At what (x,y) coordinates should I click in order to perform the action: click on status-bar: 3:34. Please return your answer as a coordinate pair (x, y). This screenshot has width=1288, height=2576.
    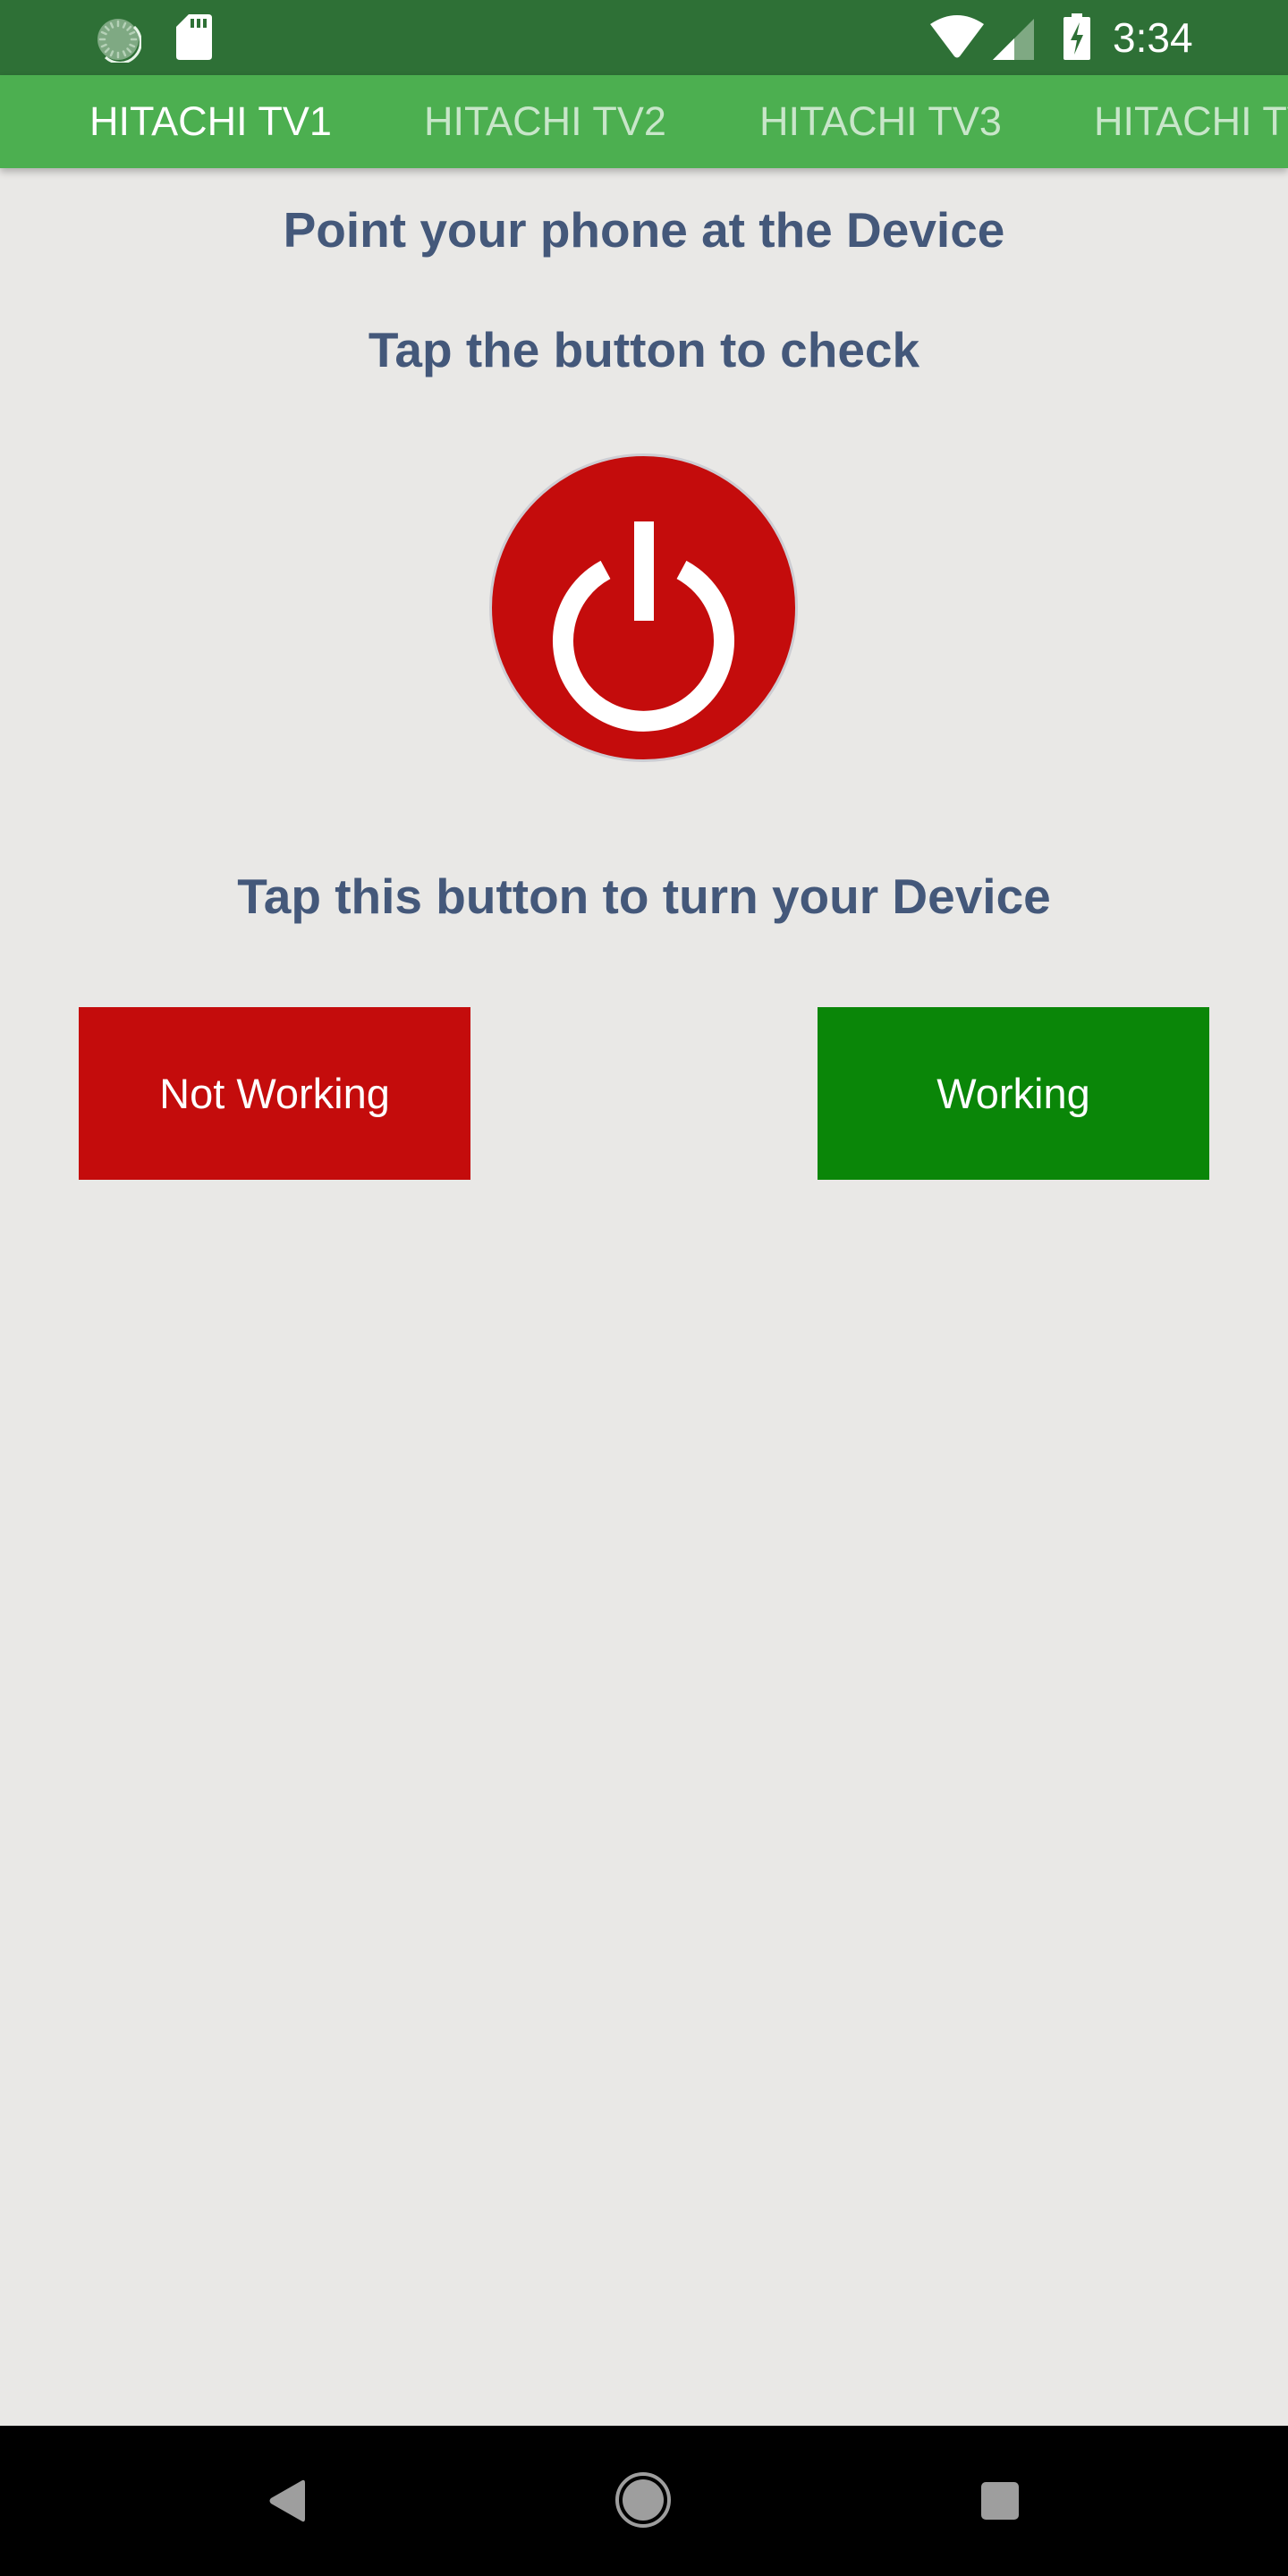
    Looking at the image, I should click on (644, 37).